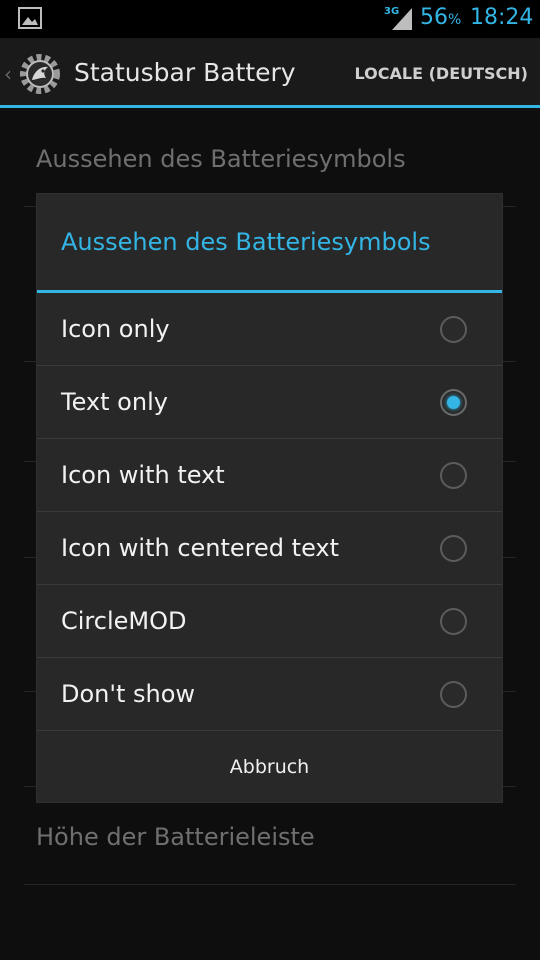  Describe the element at coordinates (269, 329) in the screenshot. I see `option-icon-only: Icon only` at that location.